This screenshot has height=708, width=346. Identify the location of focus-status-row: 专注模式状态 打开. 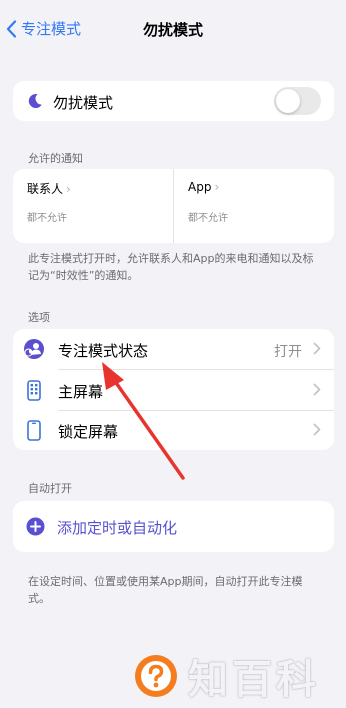
(173, 349).